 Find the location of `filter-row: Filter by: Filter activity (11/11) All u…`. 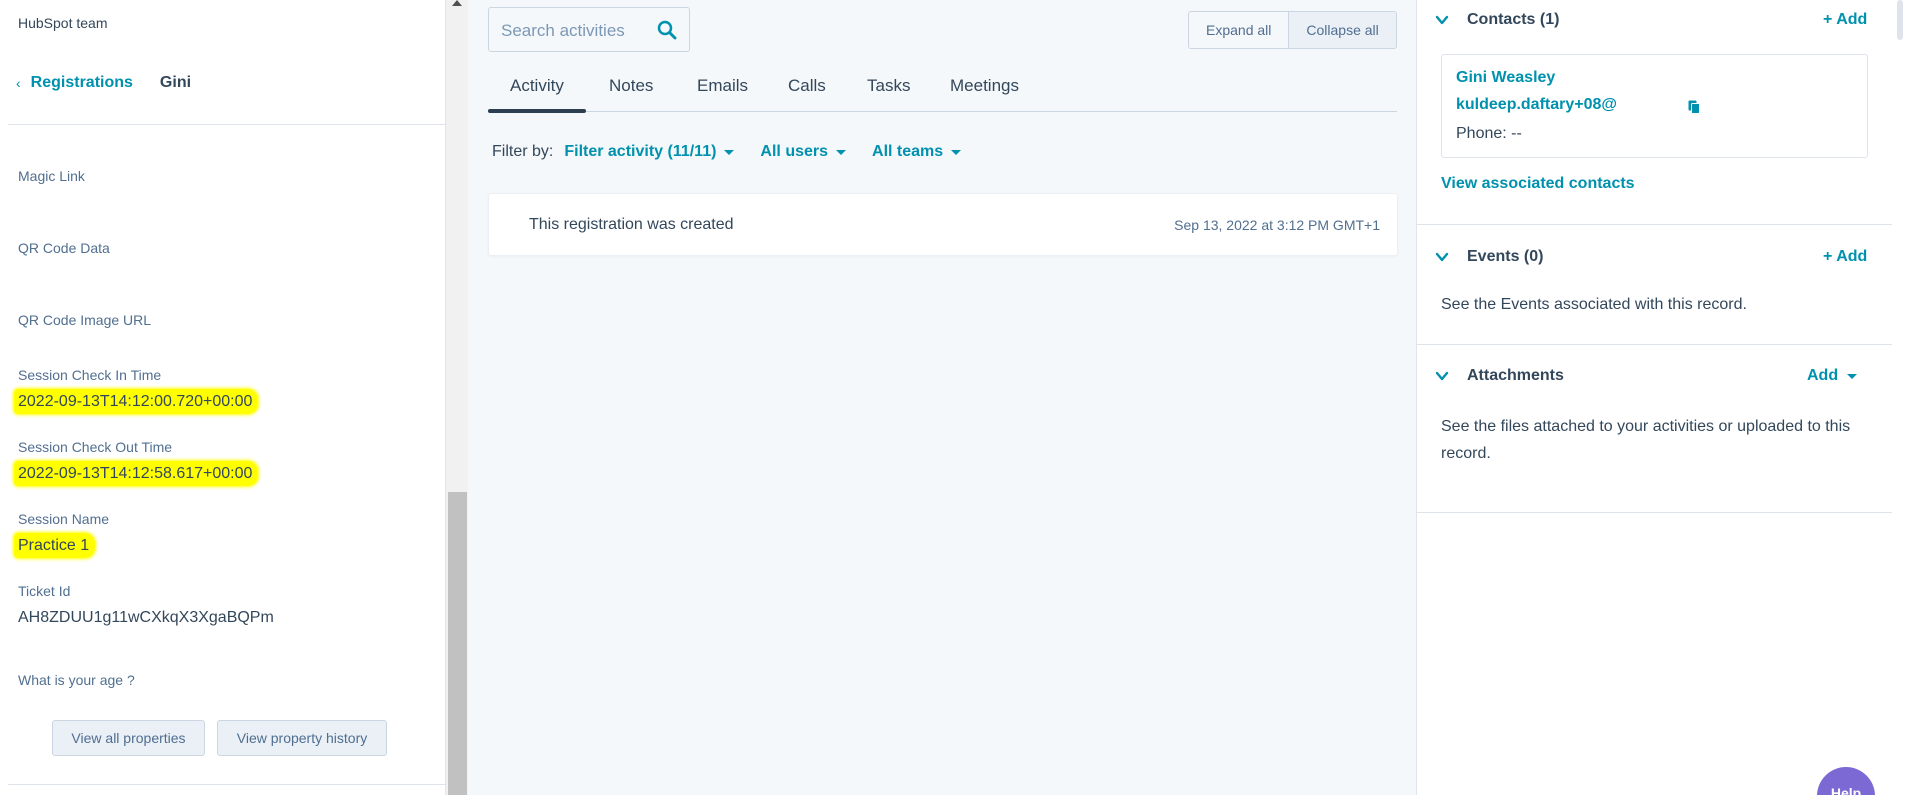

filter-row: Filter by: Filter activity (11/11) All u… is located at coordinates (739, 152).